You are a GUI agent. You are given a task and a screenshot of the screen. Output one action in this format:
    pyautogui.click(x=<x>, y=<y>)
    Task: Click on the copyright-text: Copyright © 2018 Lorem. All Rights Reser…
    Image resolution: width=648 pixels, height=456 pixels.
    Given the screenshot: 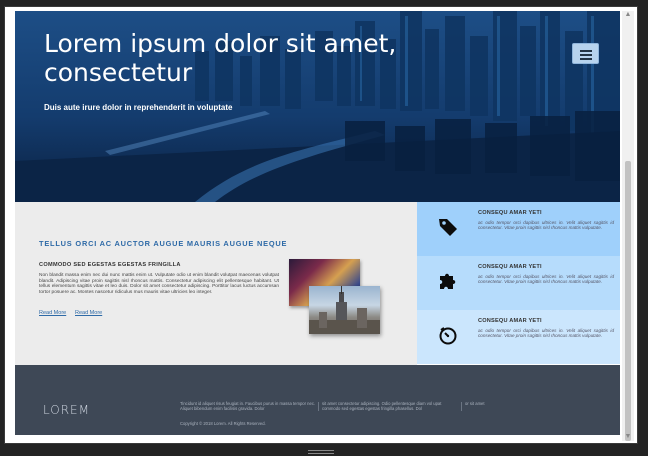 What is the action you would take?
    pyautogui.click(x=223, y=423)
    